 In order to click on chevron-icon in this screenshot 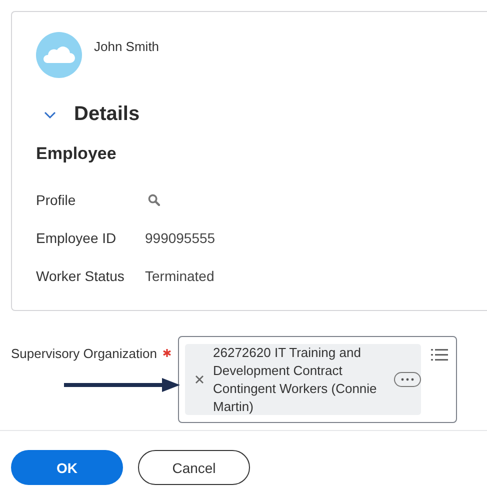, I will do `click(50, 114)`.